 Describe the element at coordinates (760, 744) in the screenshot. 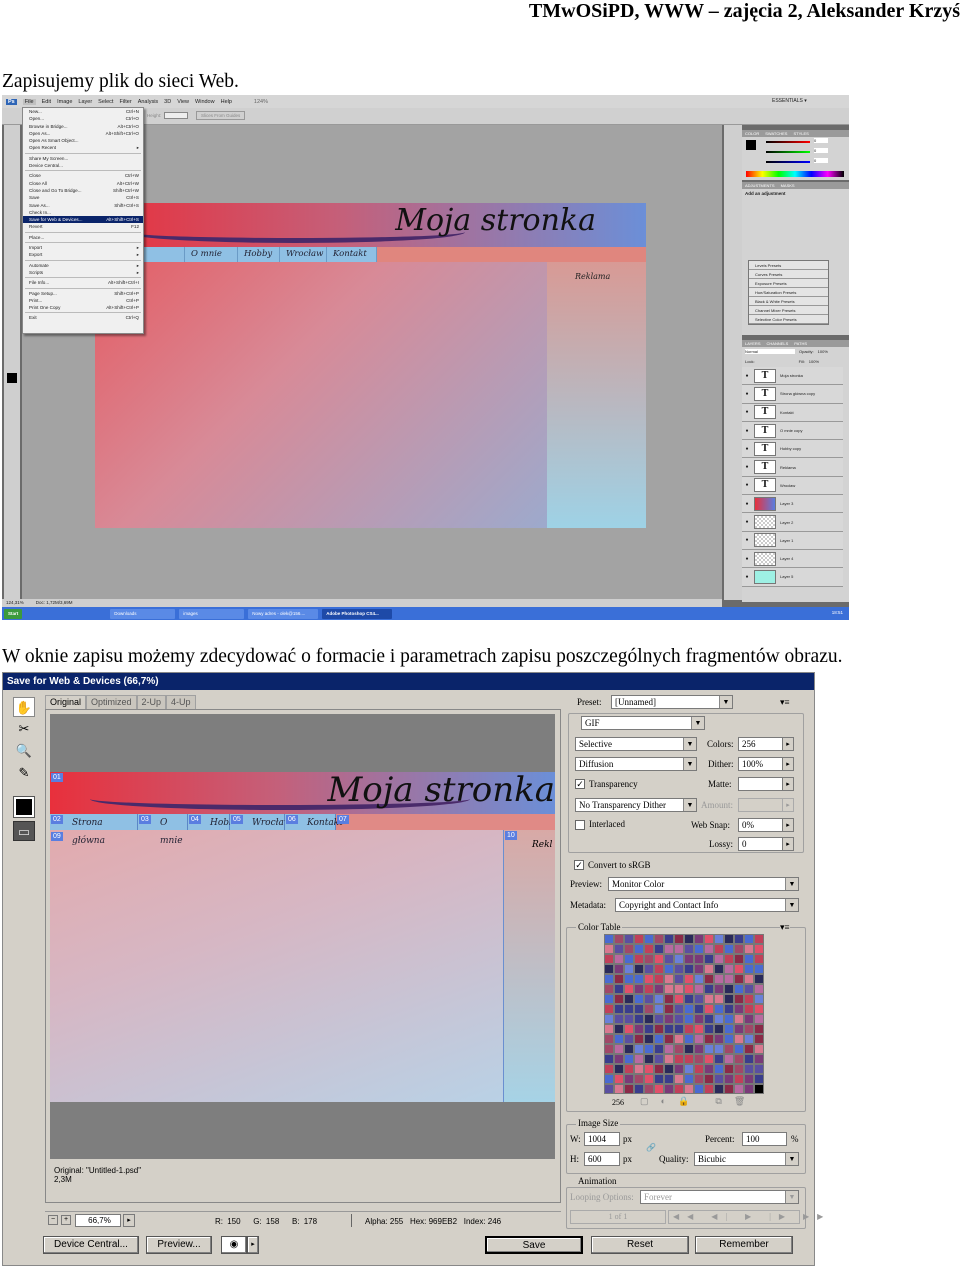

I see `colors-input: 256` at that location.